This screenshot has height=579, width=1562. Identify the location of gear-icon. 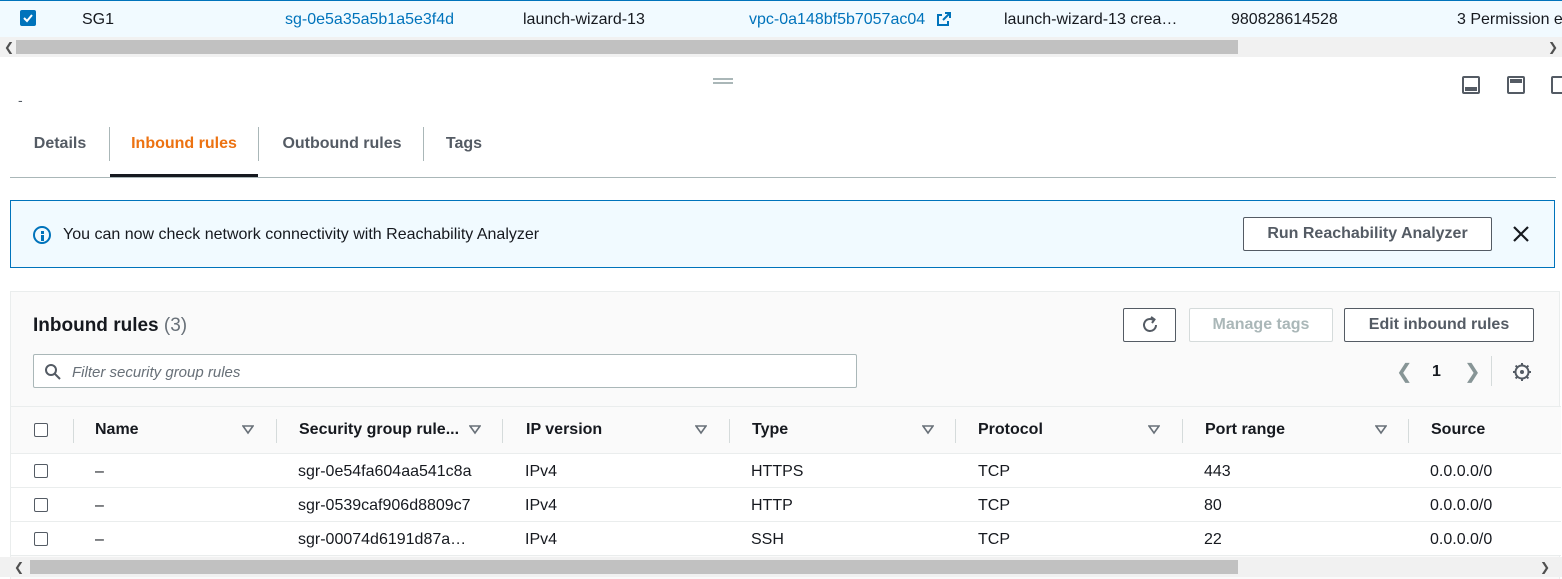
(1522, 374).